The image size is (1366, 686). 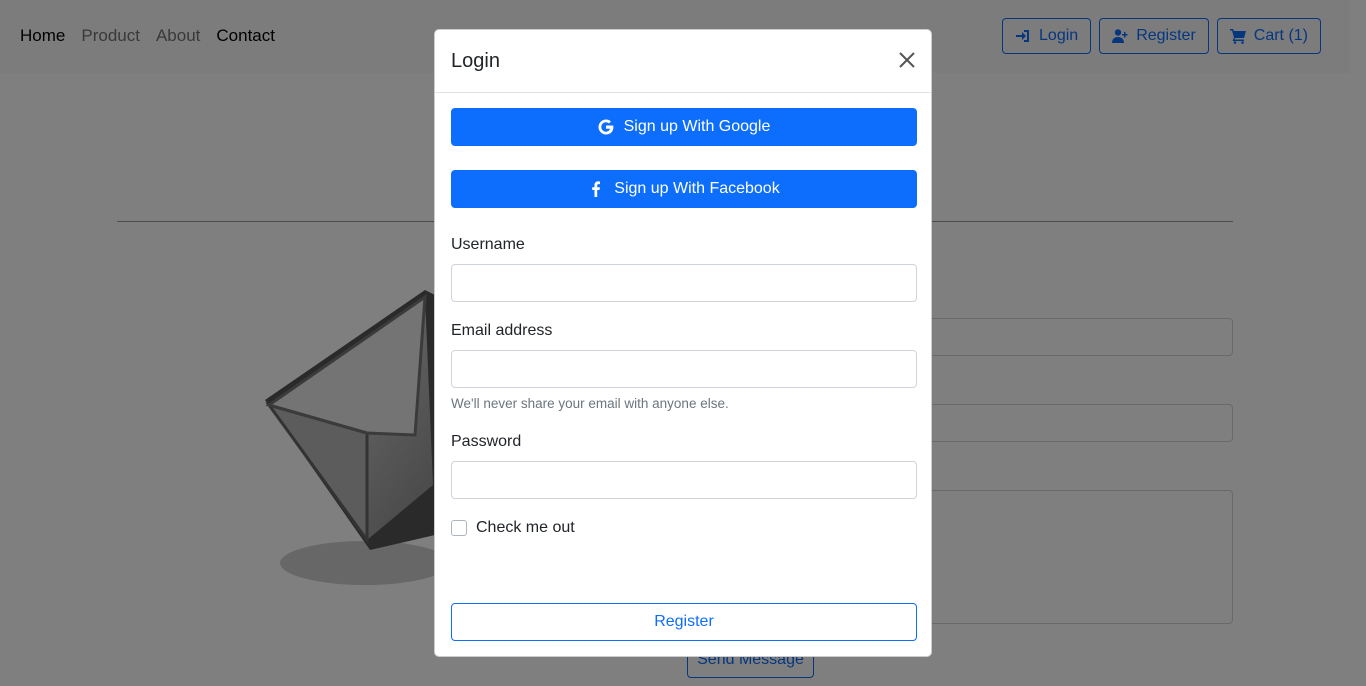 I want to click on password-label: Password, so click(x=486, y=441).